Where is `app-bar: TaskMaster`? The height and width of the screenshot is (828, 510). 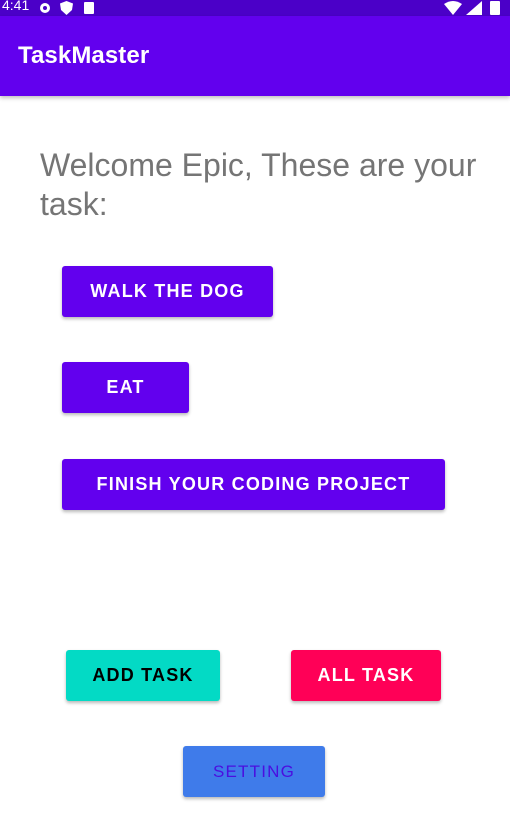 app-bar: TaskMaster is located at coordinates (255, 56).